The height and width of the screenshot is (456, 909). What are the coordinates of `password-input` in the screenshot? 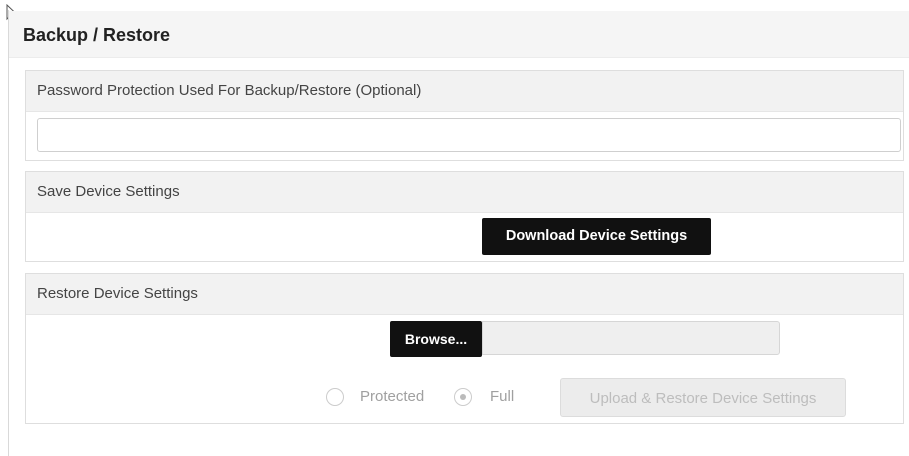 It's located at (469, 135).